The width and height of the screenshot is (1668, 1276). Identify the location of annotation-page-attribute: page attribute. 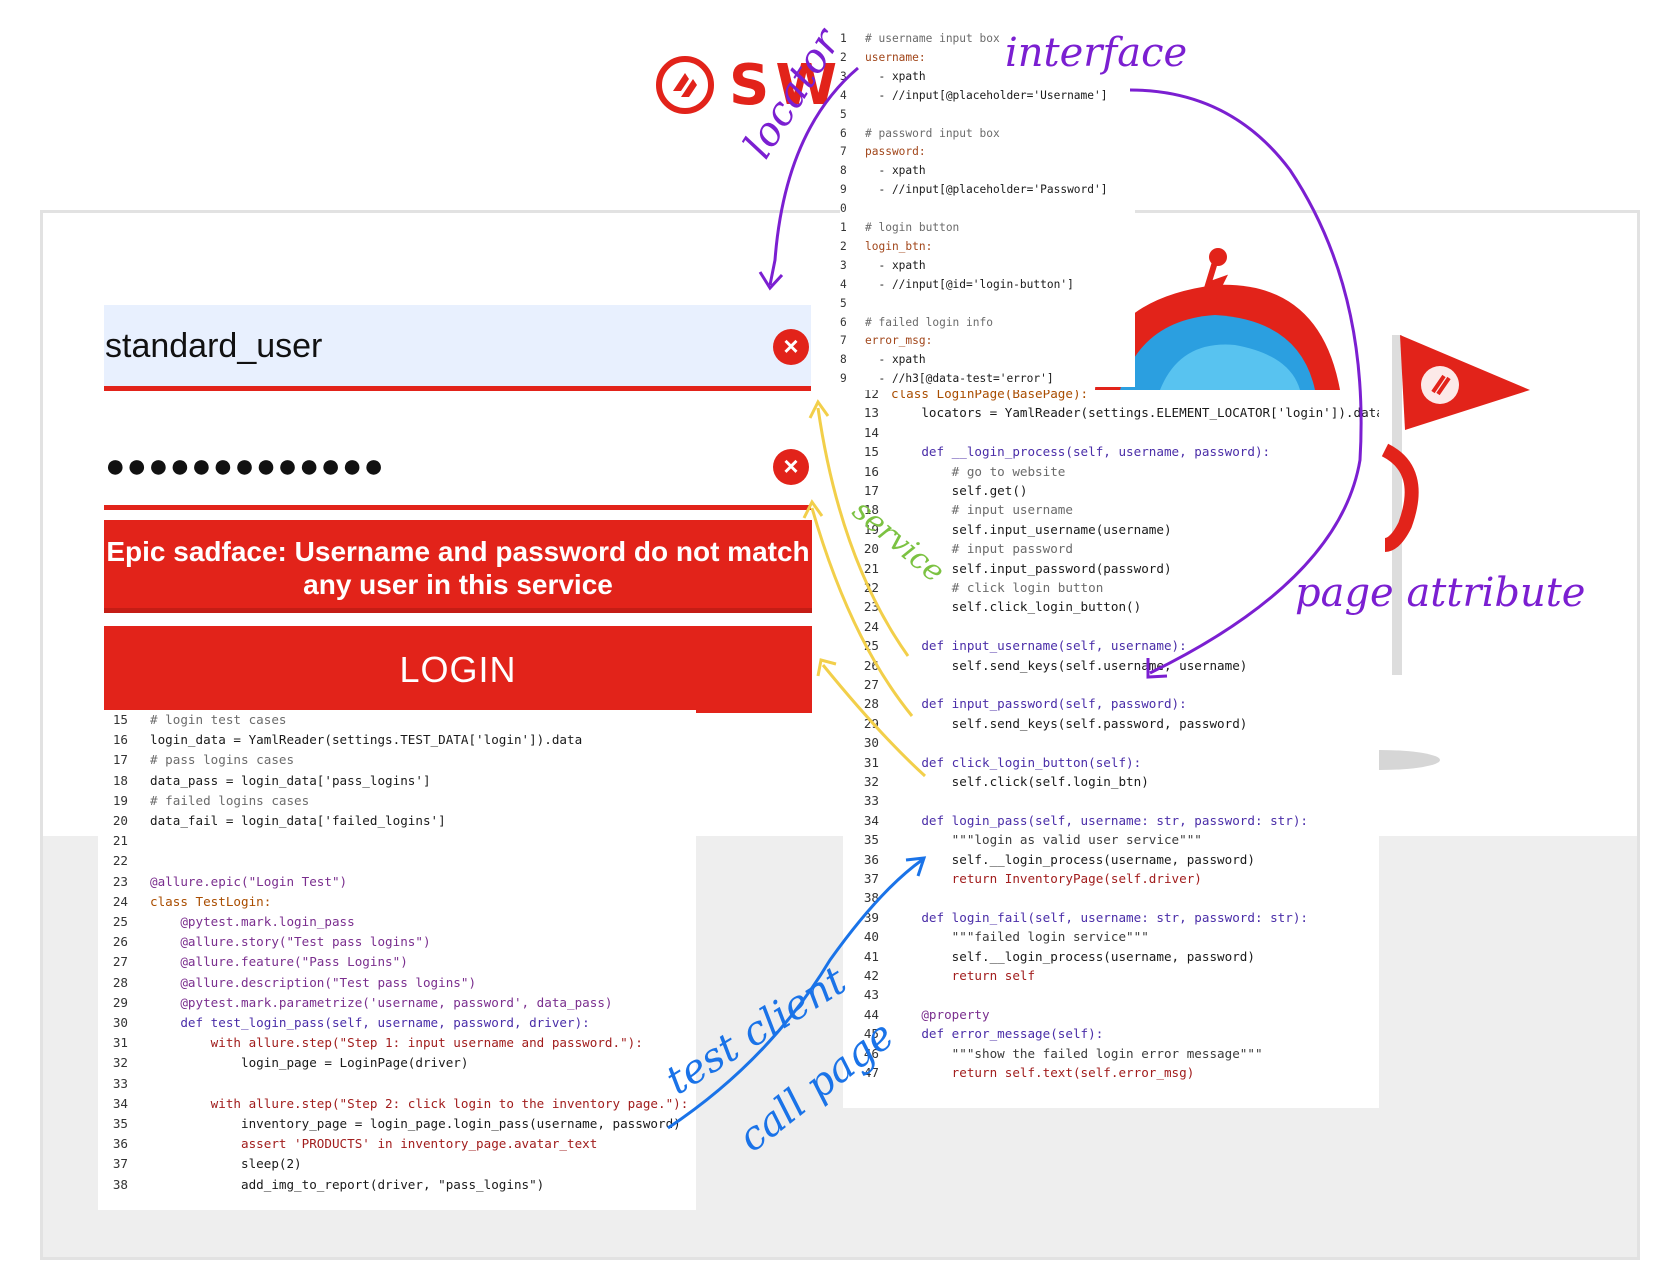
(1440, 593).